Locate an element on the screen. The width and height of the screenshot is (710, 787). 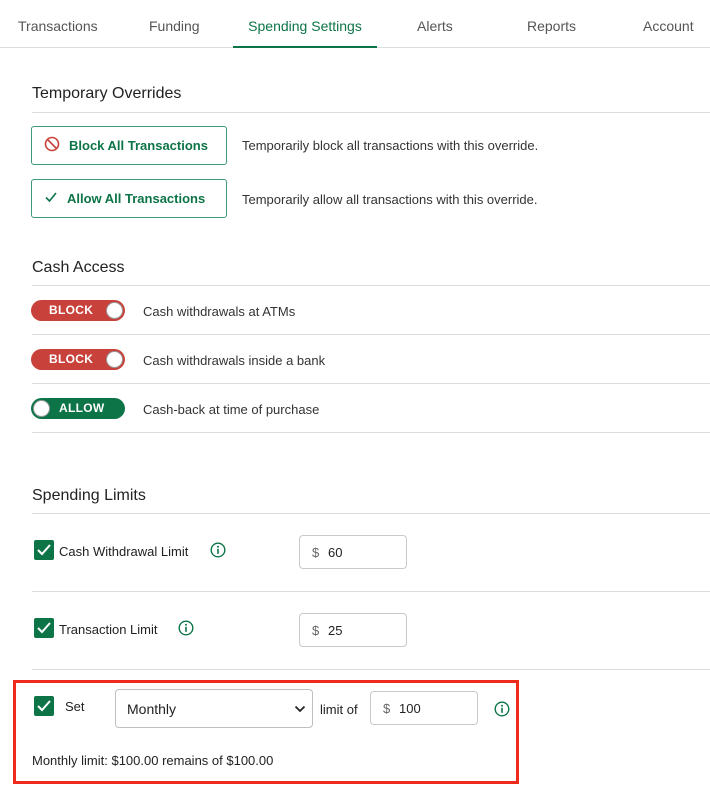
checkmark-icon is located at coordinates (55, 198).